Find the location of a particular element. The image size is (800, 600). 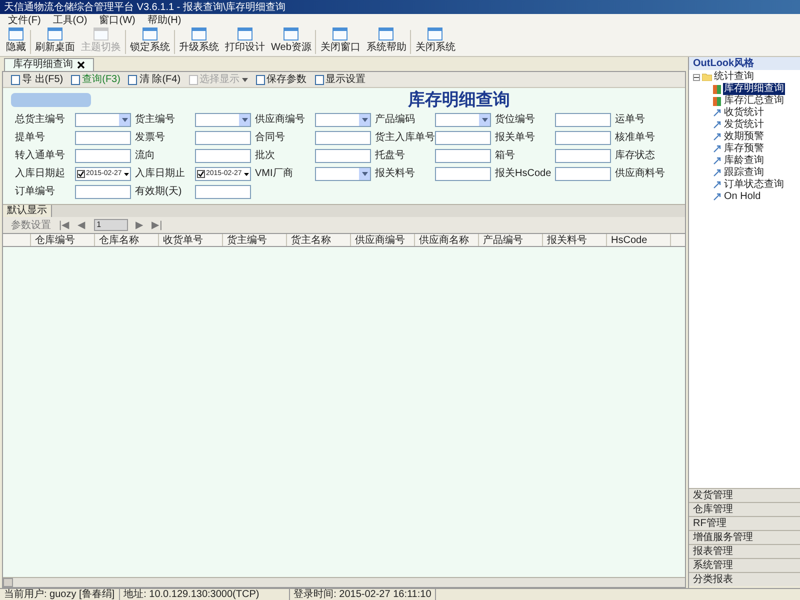

toolbar-button: 关闭窗口 is located at coordinates (340, 41).